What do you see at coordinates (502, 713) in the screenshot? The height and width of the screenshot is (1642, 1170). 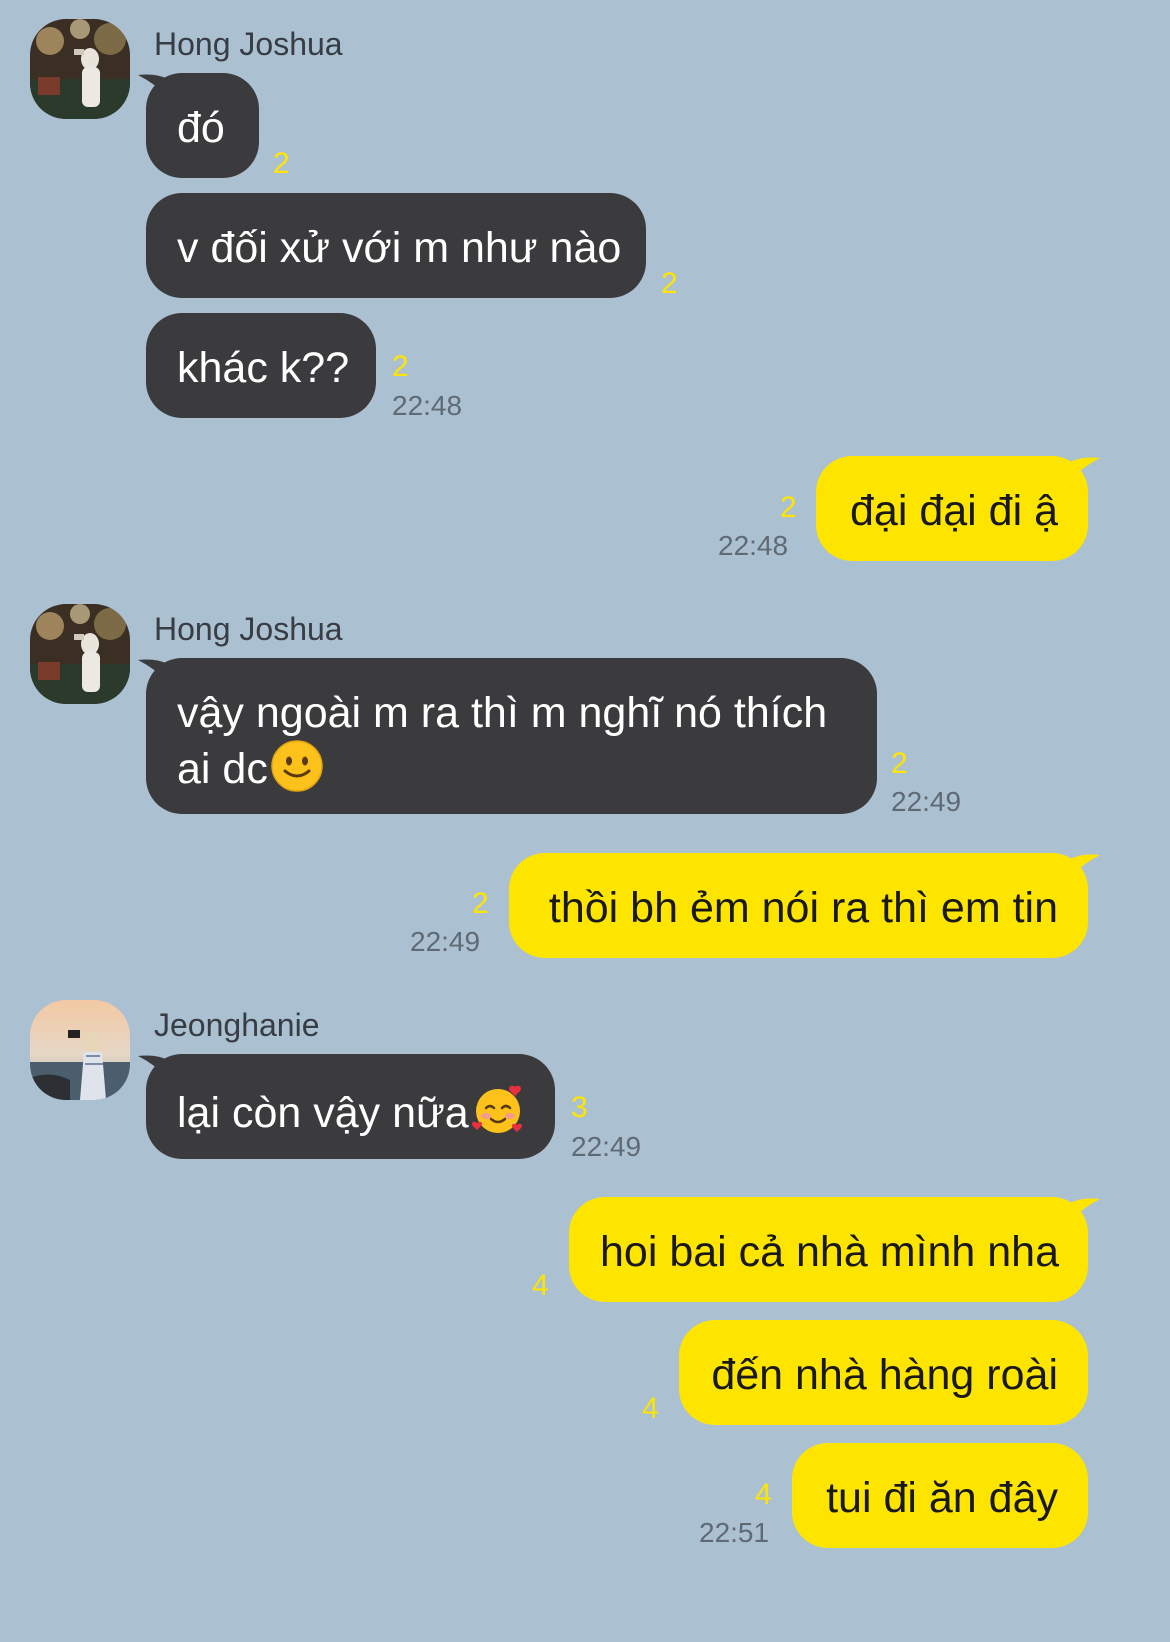 I see `message-text: vậy ngoài m ra thì m nghĩ nó thích` at bounding box center [502, 713].